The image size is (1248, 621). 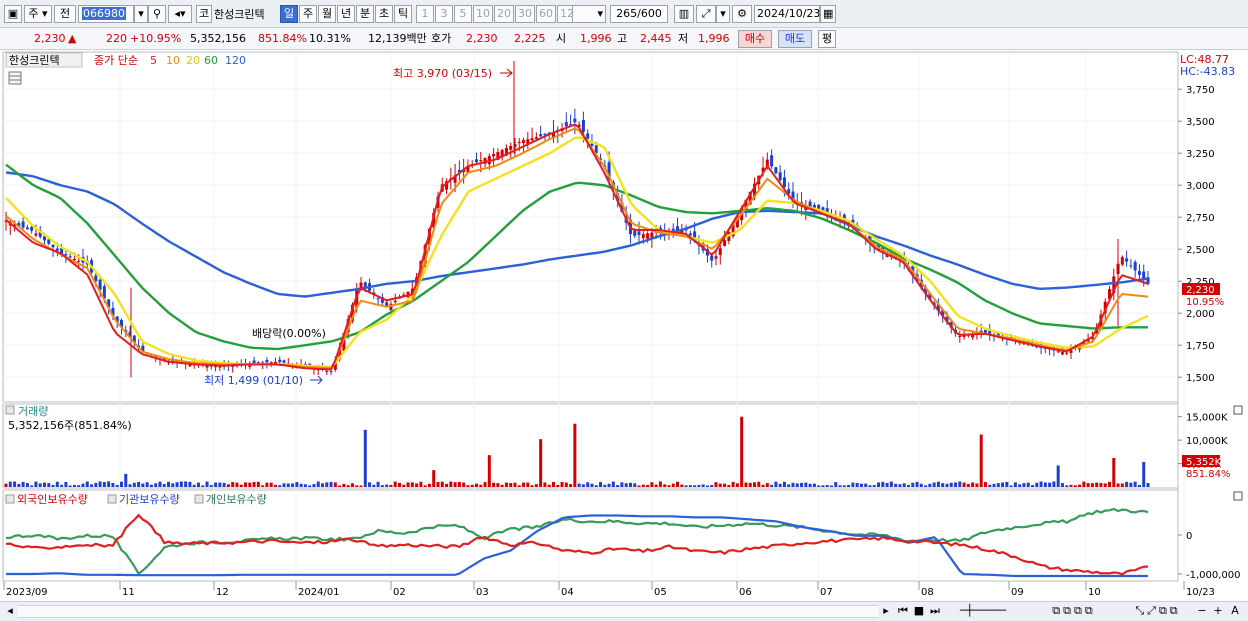 What do you see at coordinates (827, 39) in the screenshot?
I see `eval-button: 평` at bounding box center [827, 39].